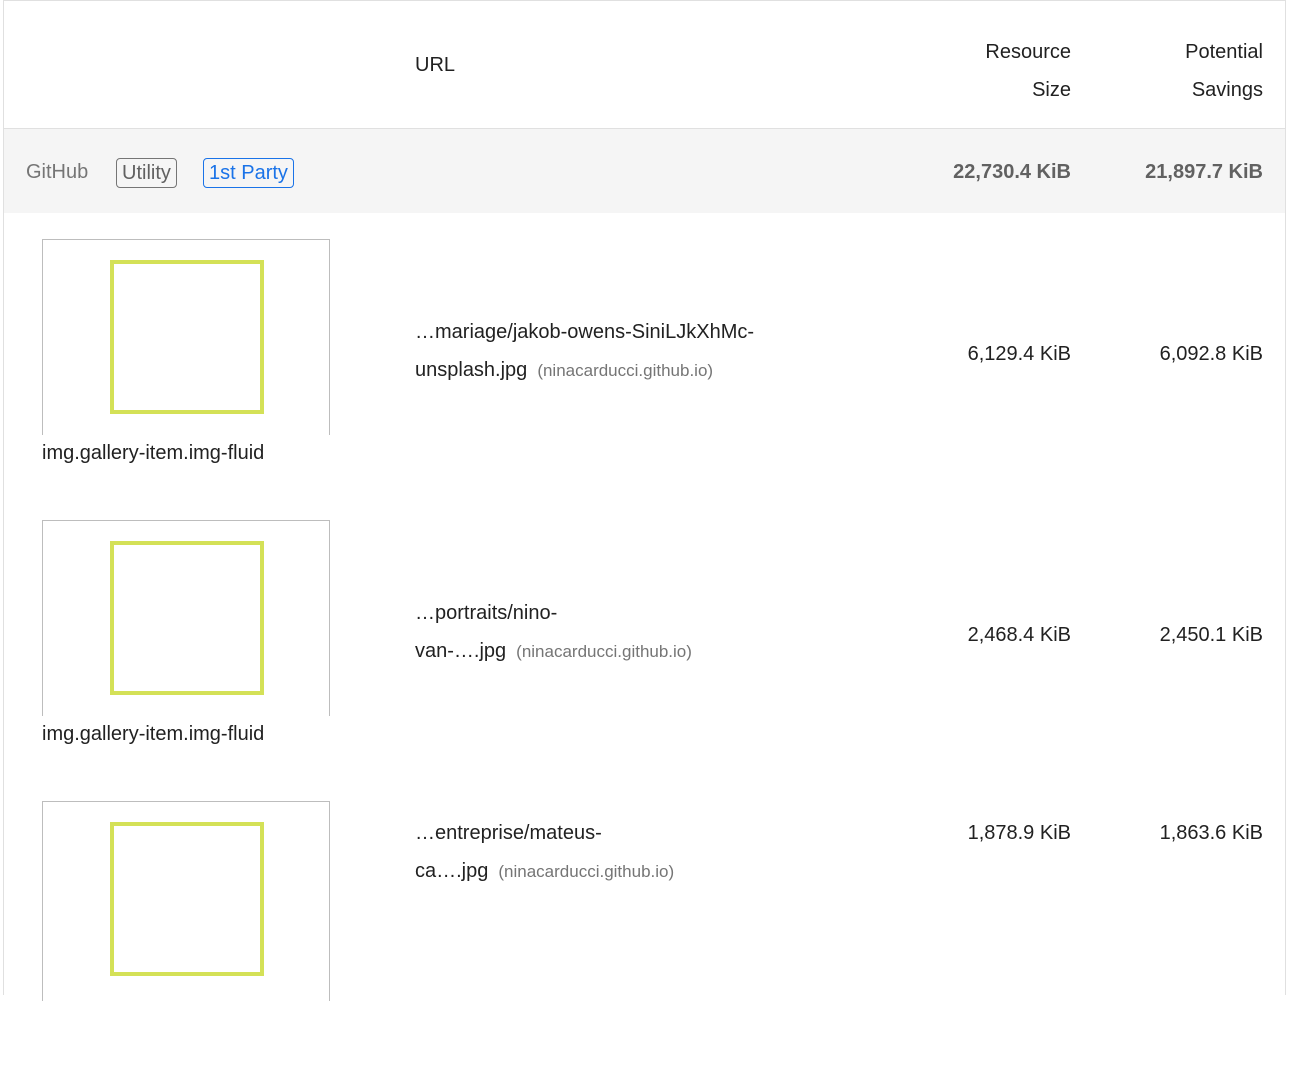 Image resolution: width=1289 pixels, height=1068 pixels. Describe the element at coordinates (1227, 90) in the screenshot. I see `column-header-potential-savings-line2: Savings` at that location.